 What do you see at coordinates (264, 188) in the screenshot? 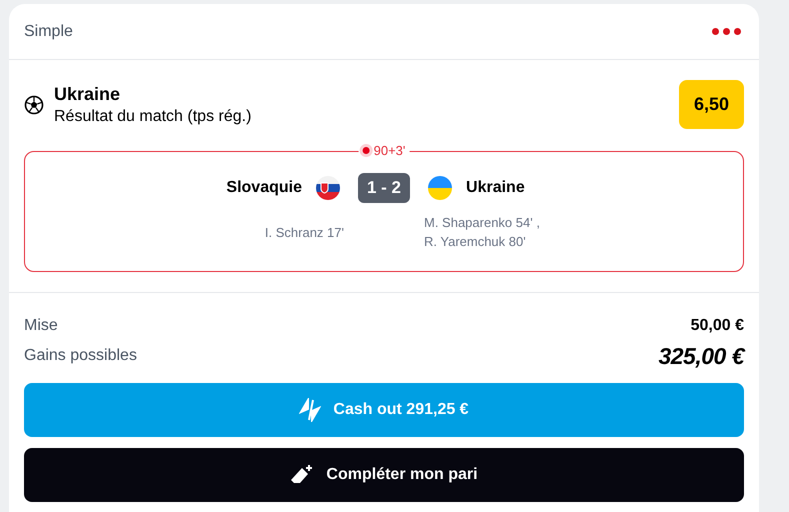
I see `team-name: Slovaquie` at bounding box center [264, 188].